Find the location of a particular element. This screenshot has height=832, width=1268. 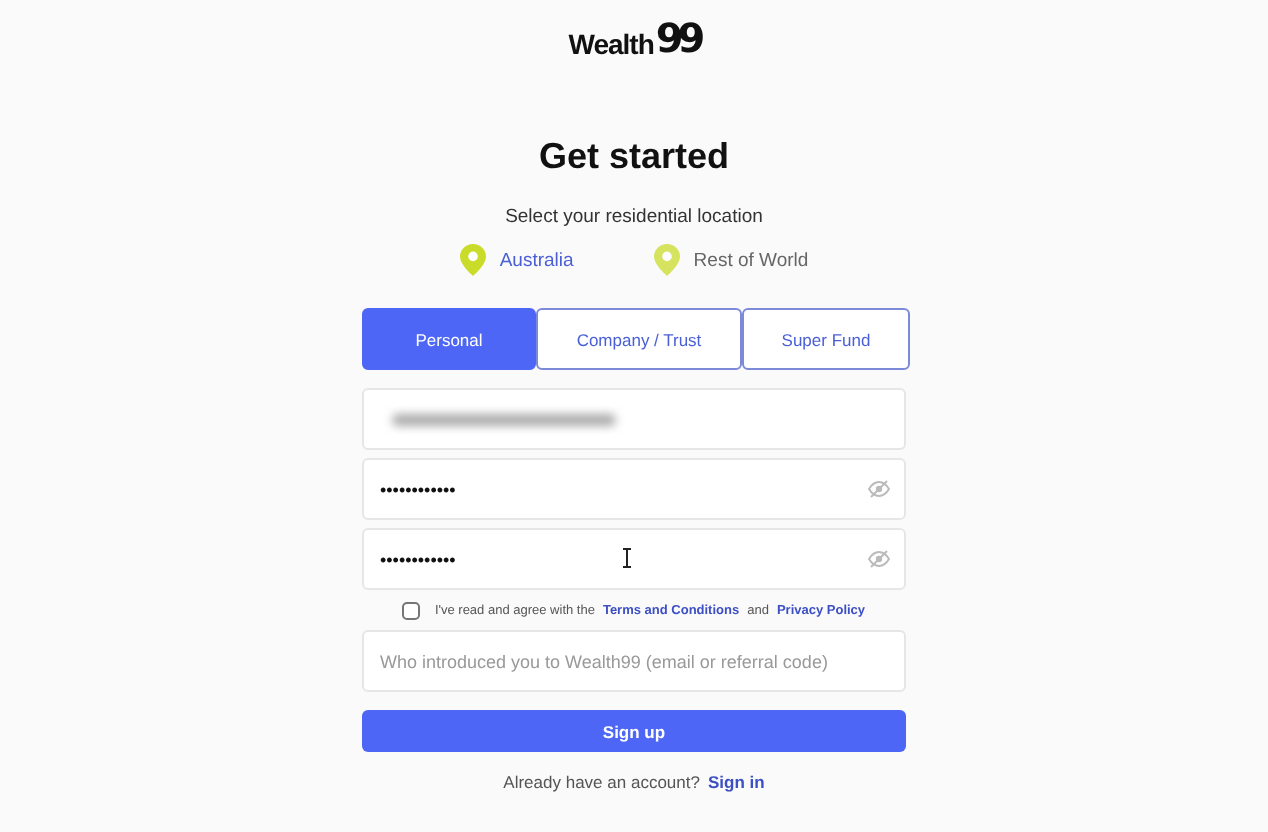

referral-field: Who introduced you to Wealth99 (email or referral code) is located at coordinates (634, 661).